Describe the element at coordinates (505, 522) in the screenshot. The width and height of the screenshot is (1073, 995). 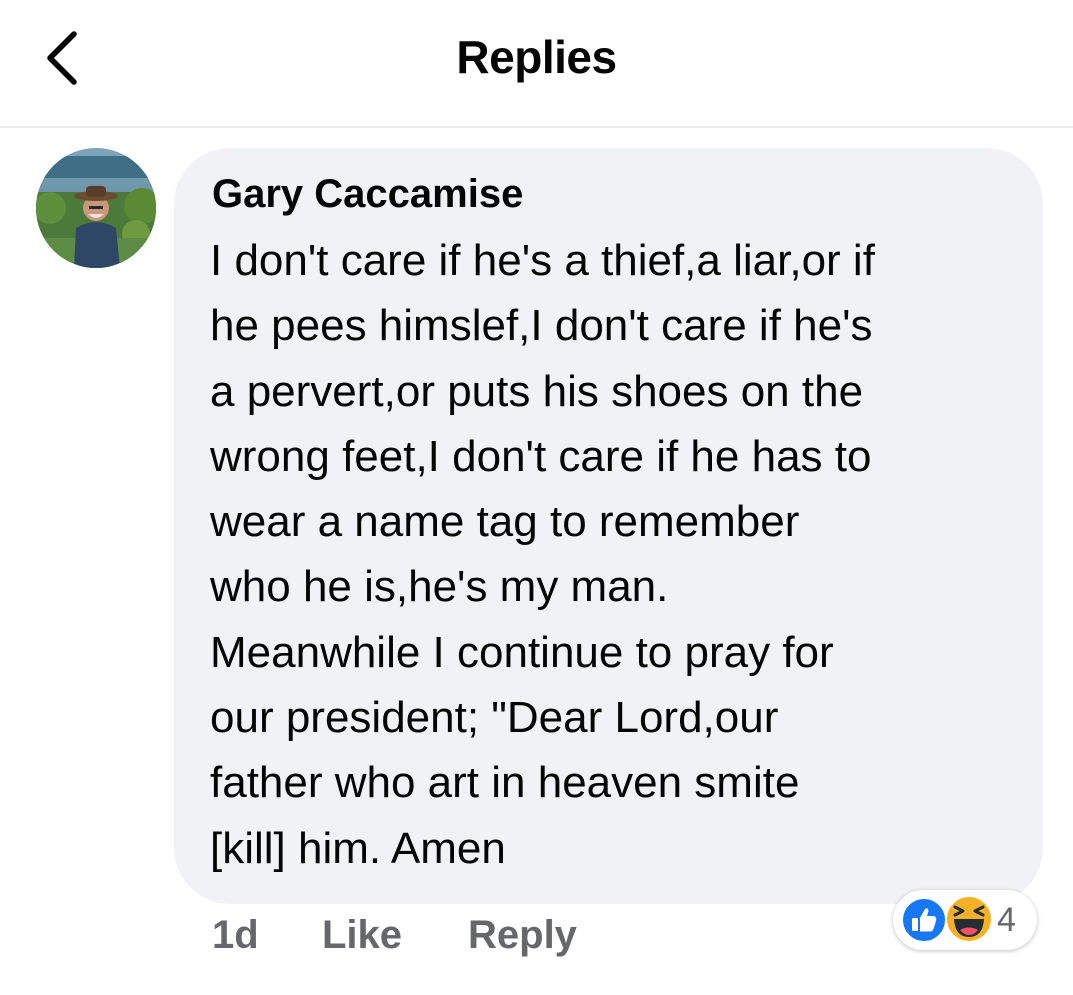
I see `comment-line: wear a name tag to remember` at that location.